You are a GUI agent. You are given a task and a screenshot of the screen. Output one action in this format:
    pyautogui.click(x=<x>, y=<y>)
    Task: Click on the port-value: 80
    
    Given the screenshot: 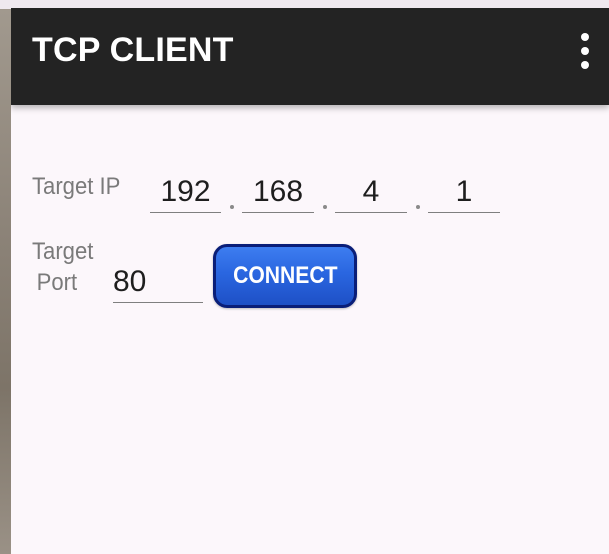 What is the action you would take?
    pyautogui.click(x=130, y=281)
    